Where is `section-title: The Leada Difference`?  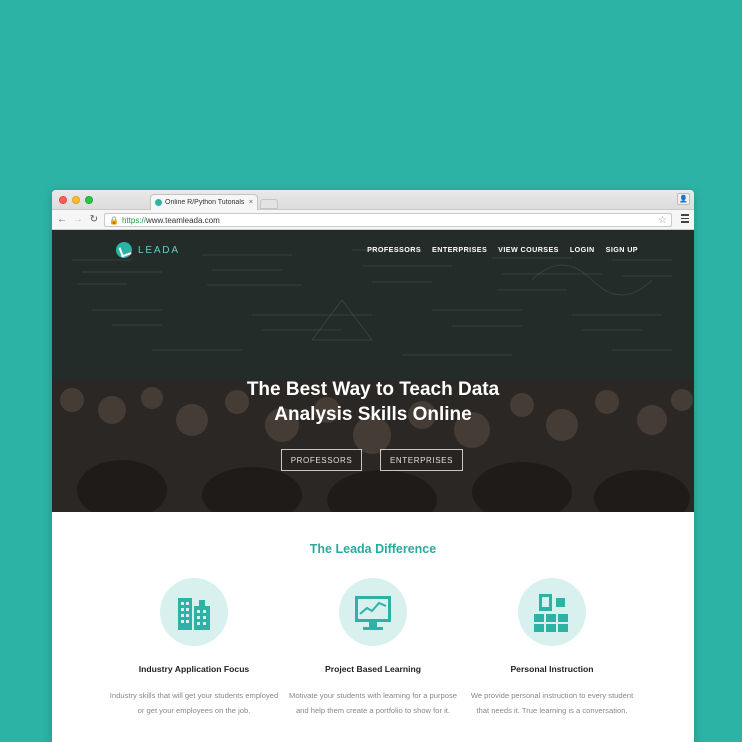 section-title: The Leada Difference is located at coordinates (373, 549).